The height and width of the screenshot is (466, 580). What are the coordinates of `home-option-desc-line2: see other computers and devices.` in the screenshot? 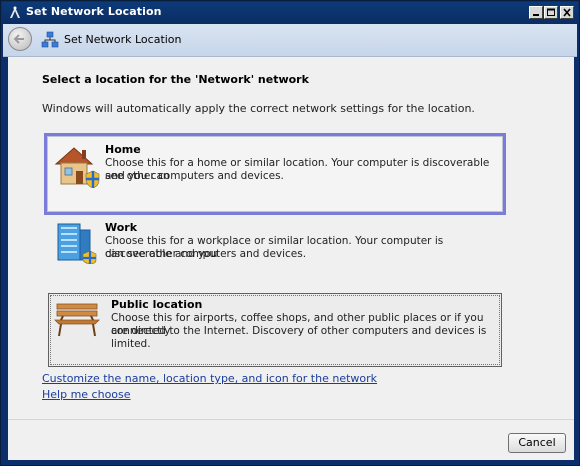 It's located at (194, 176).